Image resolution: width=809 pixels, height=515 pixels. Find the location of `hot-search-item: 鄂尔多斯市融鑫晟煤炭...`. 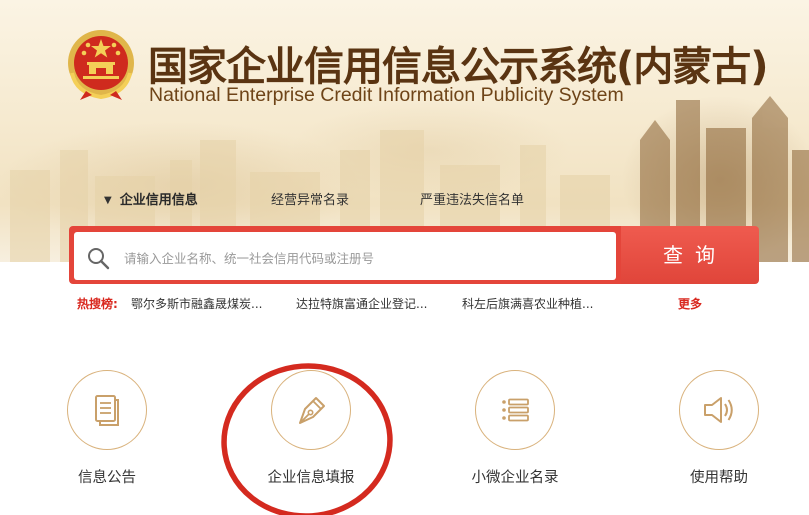

hot-search-item: 鄂尔多斯市融鑫晟煤炭... is located at coordinates (196, 304).